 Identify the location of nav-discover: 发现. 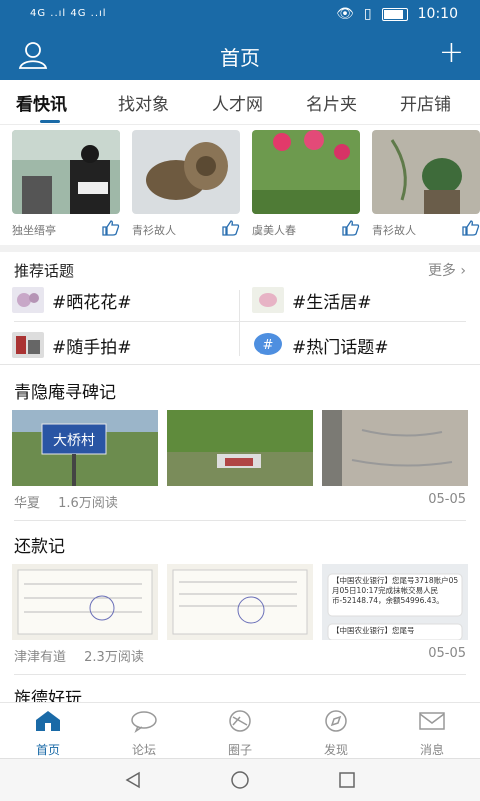
(336, 733).